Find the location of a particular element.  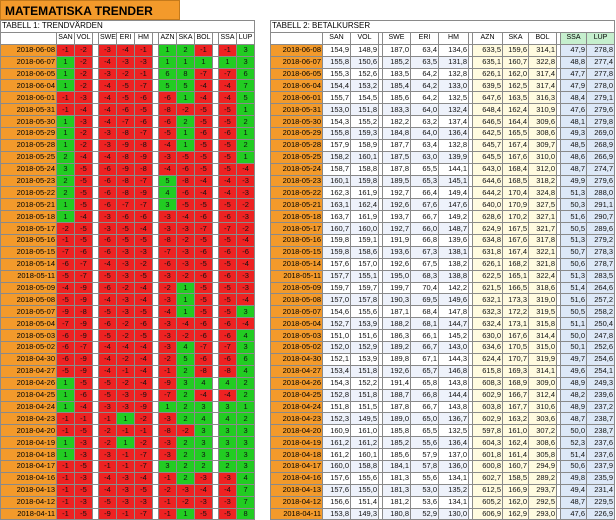

price-cell: 50,7 is located at coordinates (573, 252).